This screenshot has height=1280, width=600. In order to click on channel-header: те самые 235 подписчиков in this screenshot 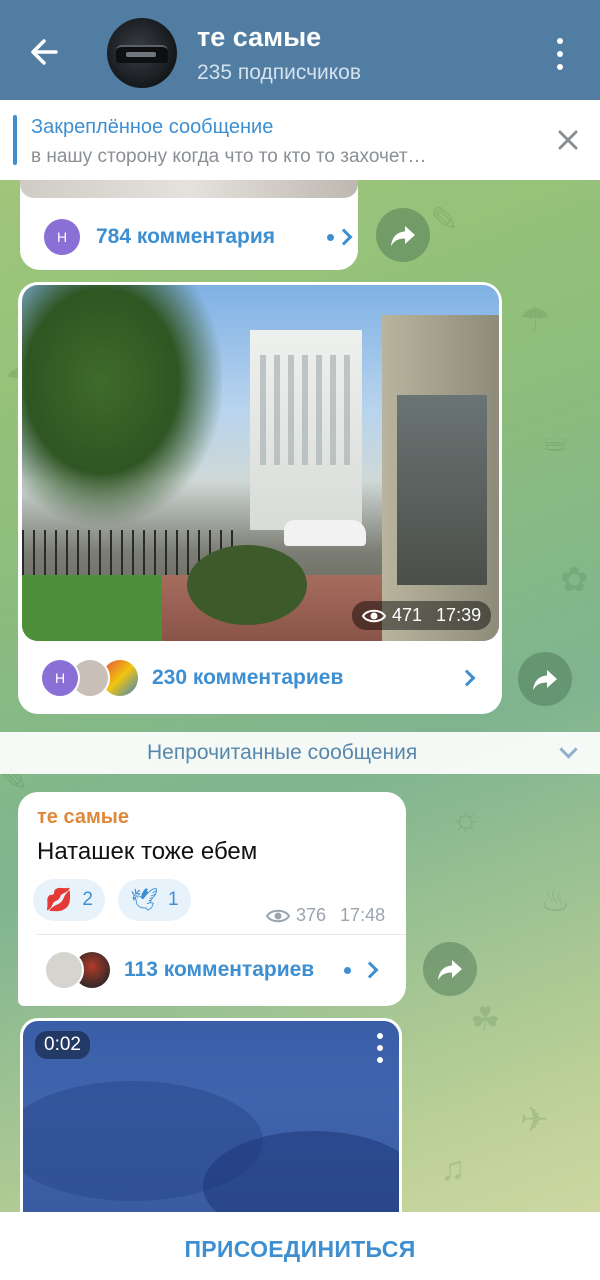, I will do `click(300, 50)`.